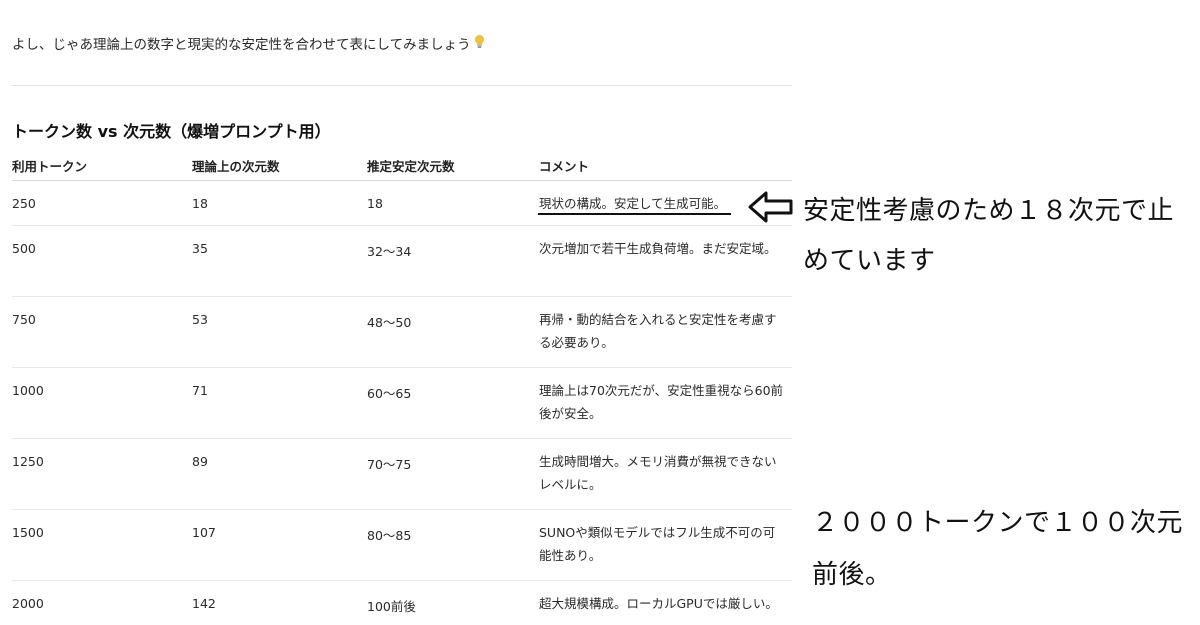 The image size is (1200, 625). Describe the element at coordinates (204, 603) in the screenshot. I see `cell-theoretical: 142` at that location.